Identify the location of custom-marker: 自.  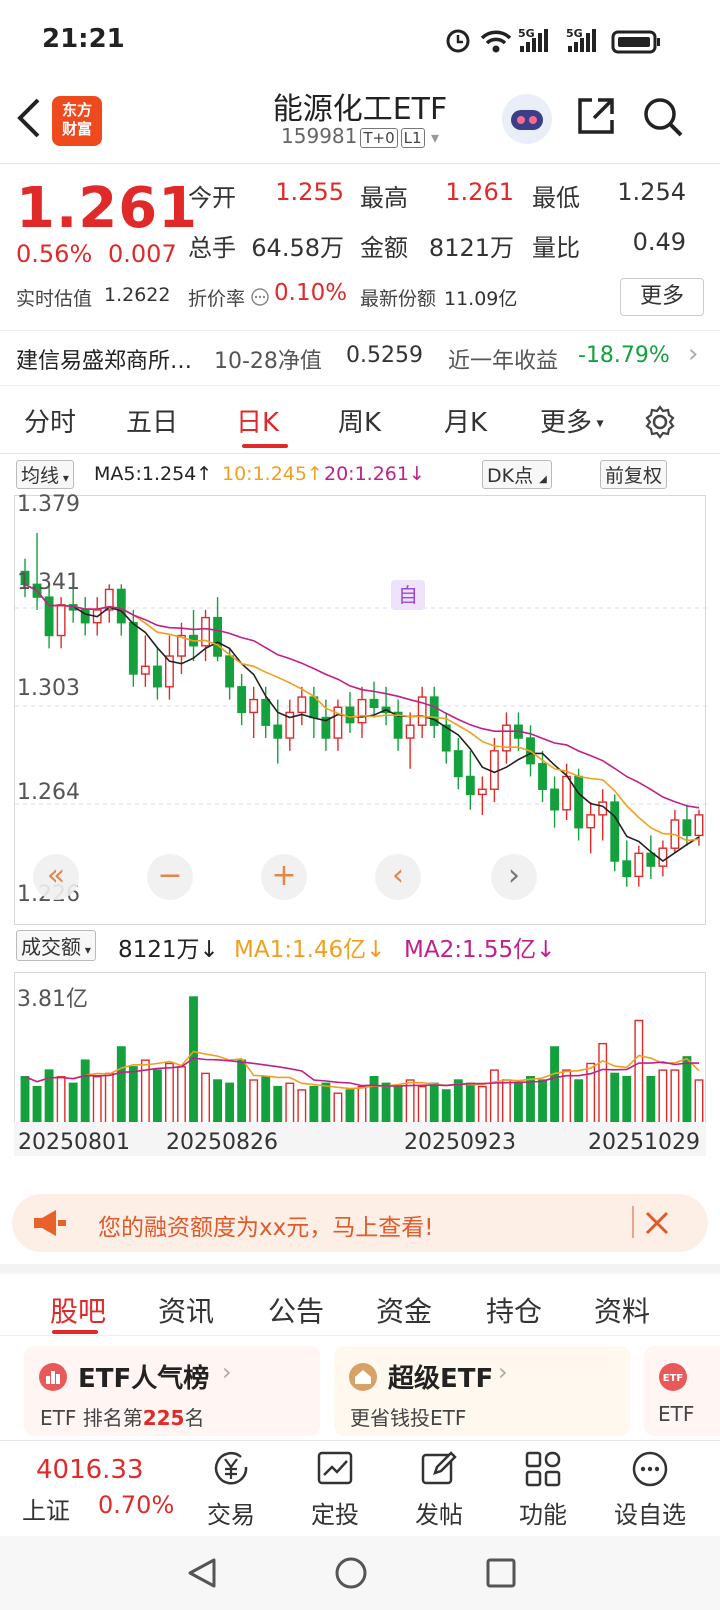
(408, 595).